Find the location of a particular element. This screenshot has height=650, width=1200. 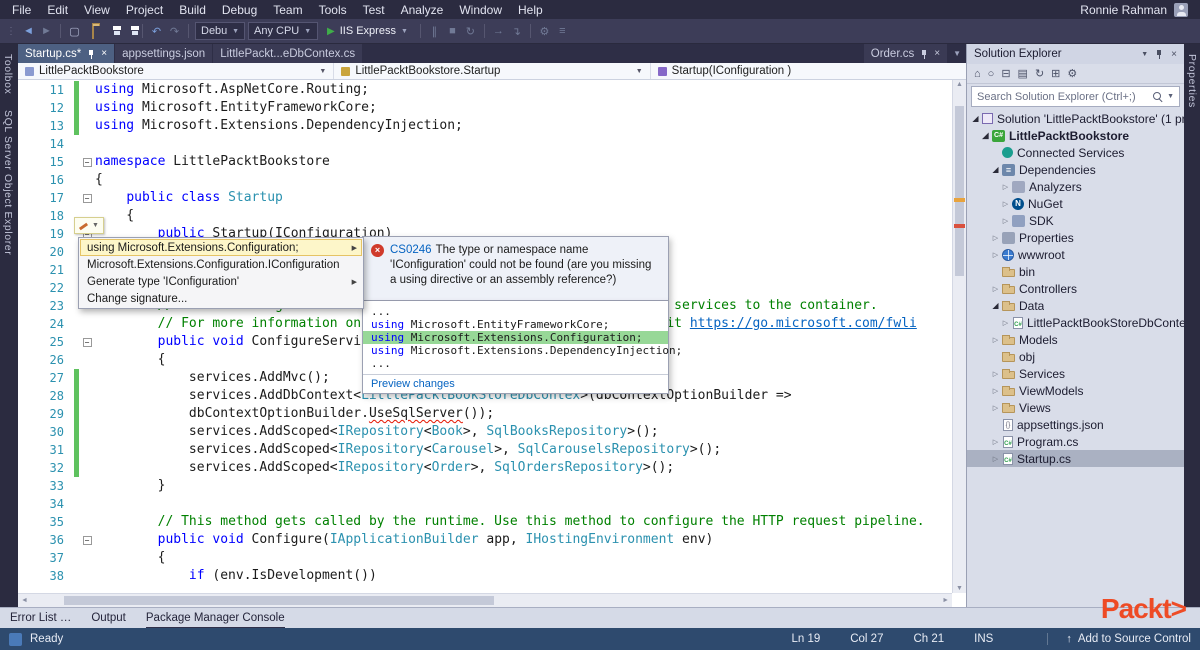

tab-list-chevron-icon: ▼ is located at coordinates (957, 53).